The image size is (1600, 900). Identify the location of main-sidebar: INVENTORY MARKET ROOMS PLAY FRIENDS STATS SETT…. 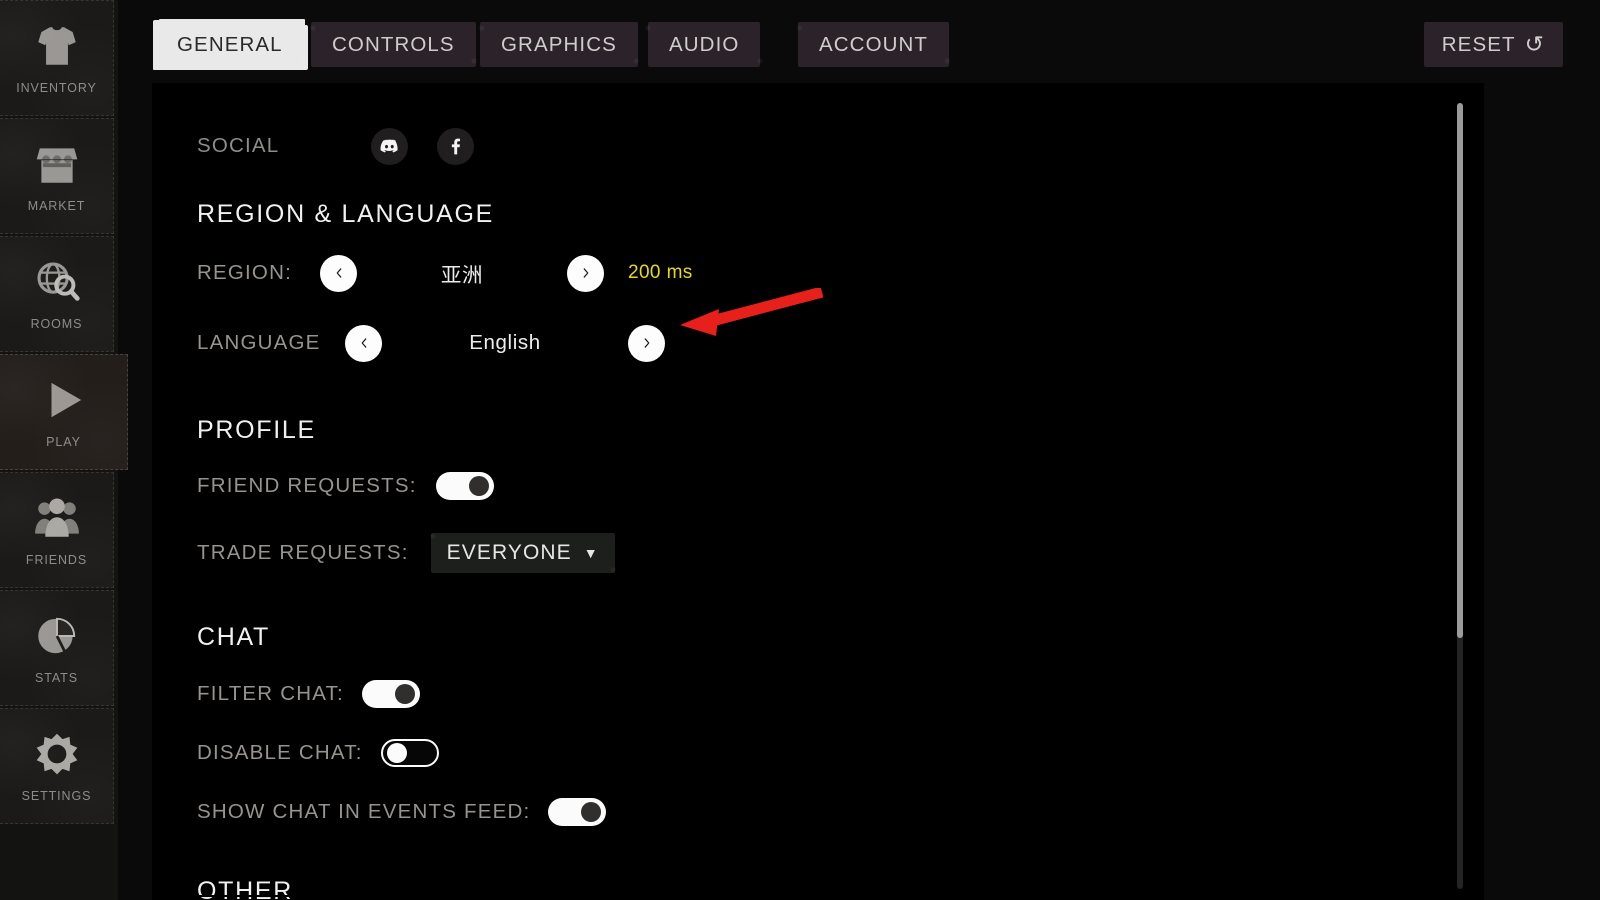
(64, 450).